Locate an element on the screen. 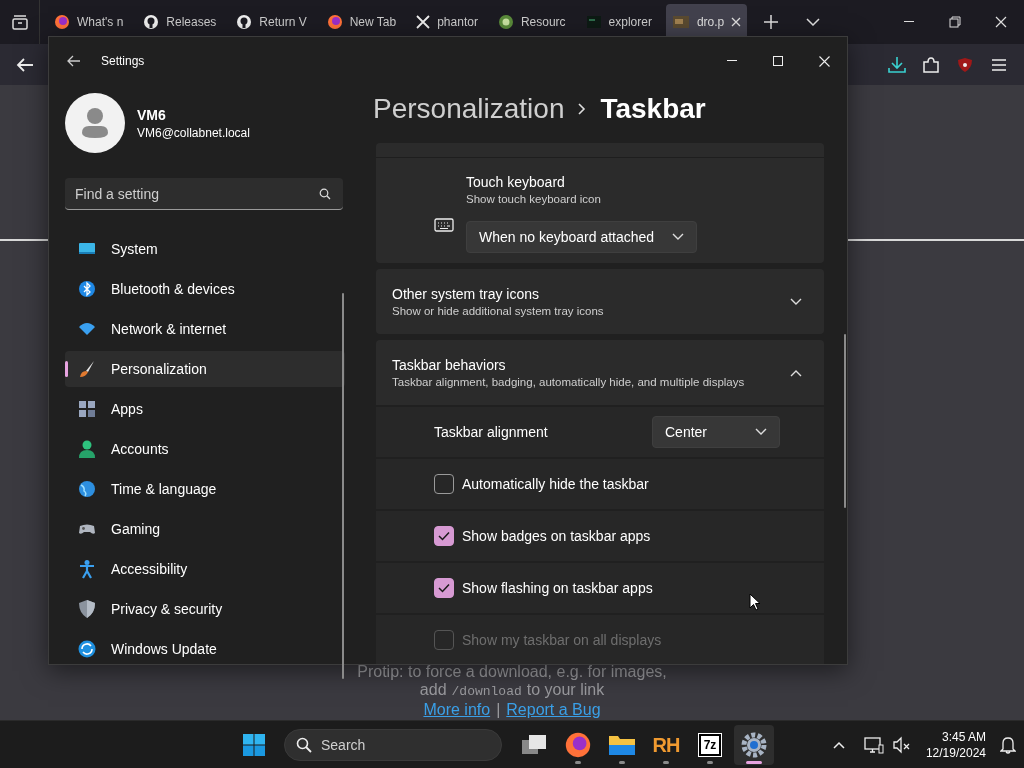 The height and width of the screenshot is (768, 1024). keyboard-icon is located at coordinates (444, 225).